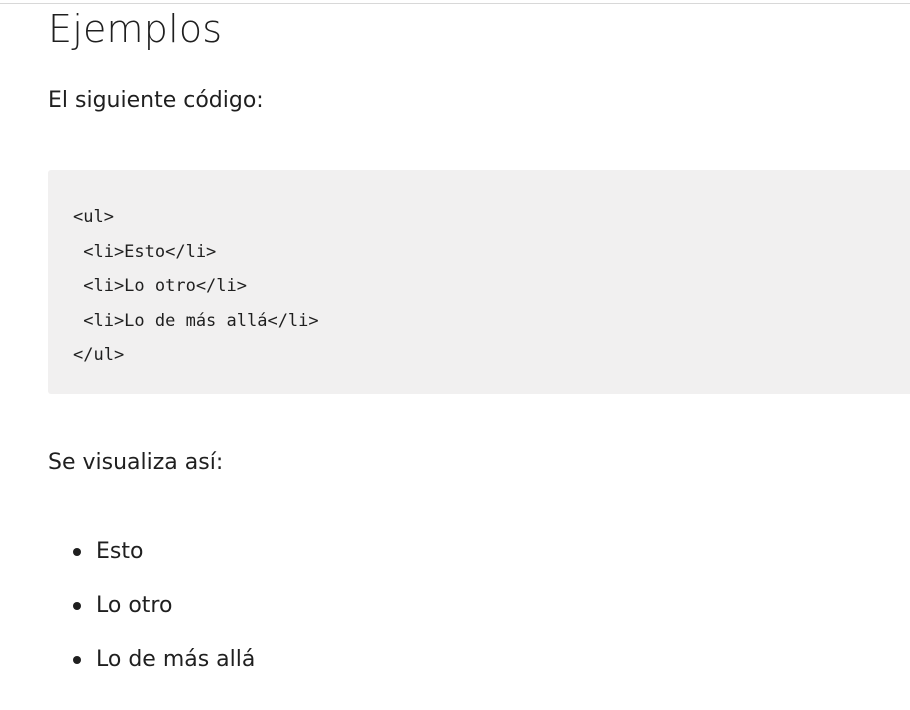  I want to click on code-line: <ul>, so click(93, 217).